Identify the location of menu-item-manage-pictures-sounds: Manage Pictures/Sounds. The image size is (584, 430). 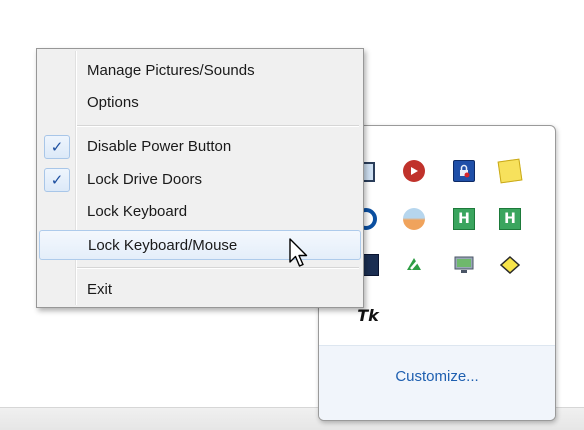
(200, 71).